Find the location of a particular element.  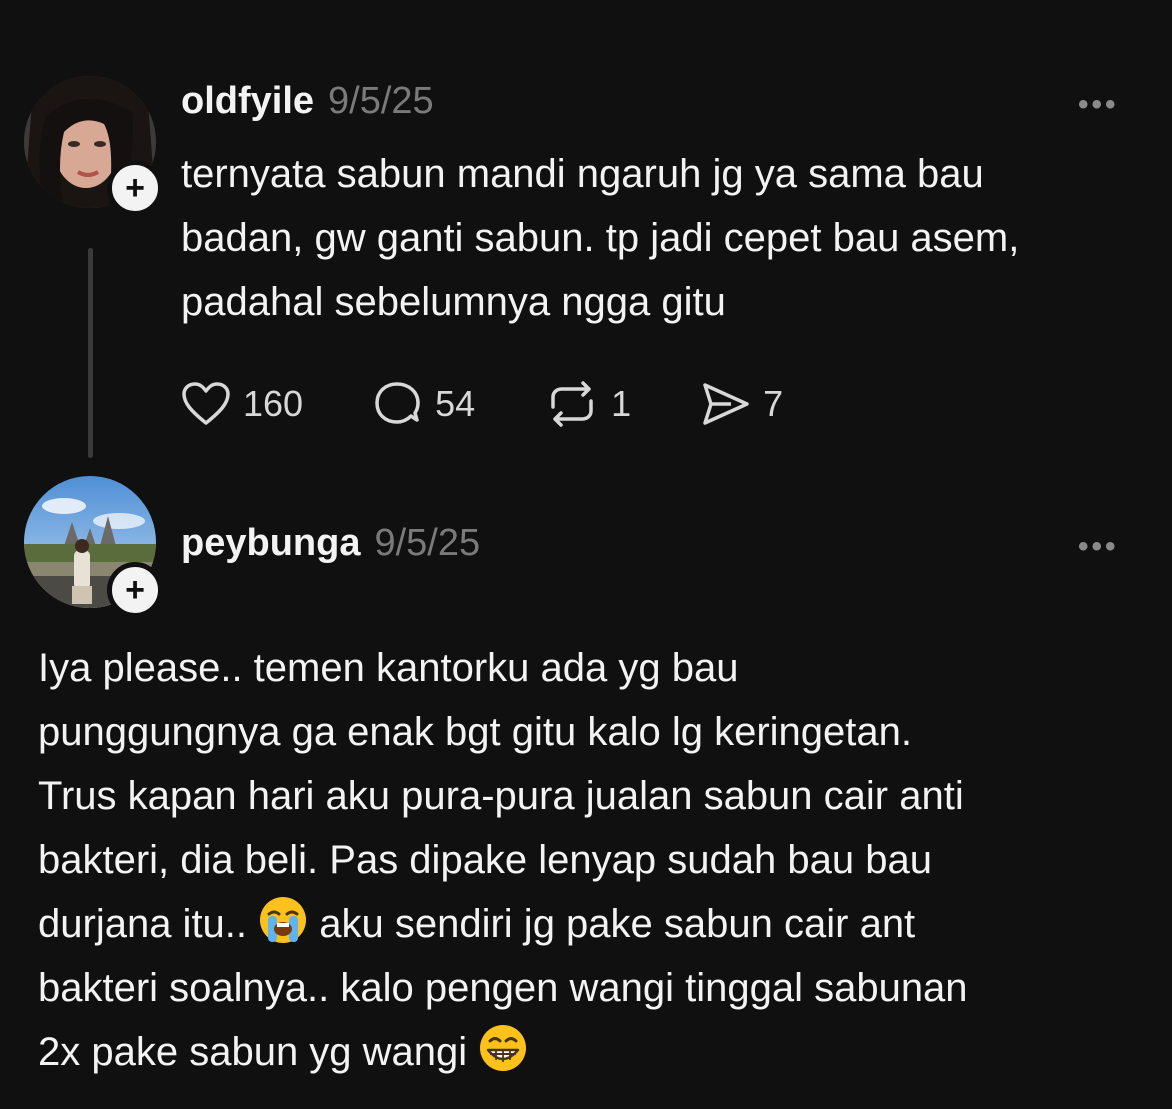

post-line: 2x pake sabun yg wangi is located at coordinates (593, 1052).